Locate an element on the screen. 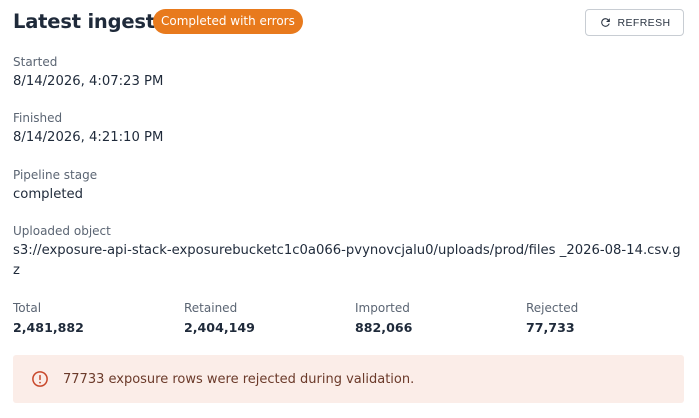  stat-rejected: Rejected 77,733 is located at coordinates (606, 318).